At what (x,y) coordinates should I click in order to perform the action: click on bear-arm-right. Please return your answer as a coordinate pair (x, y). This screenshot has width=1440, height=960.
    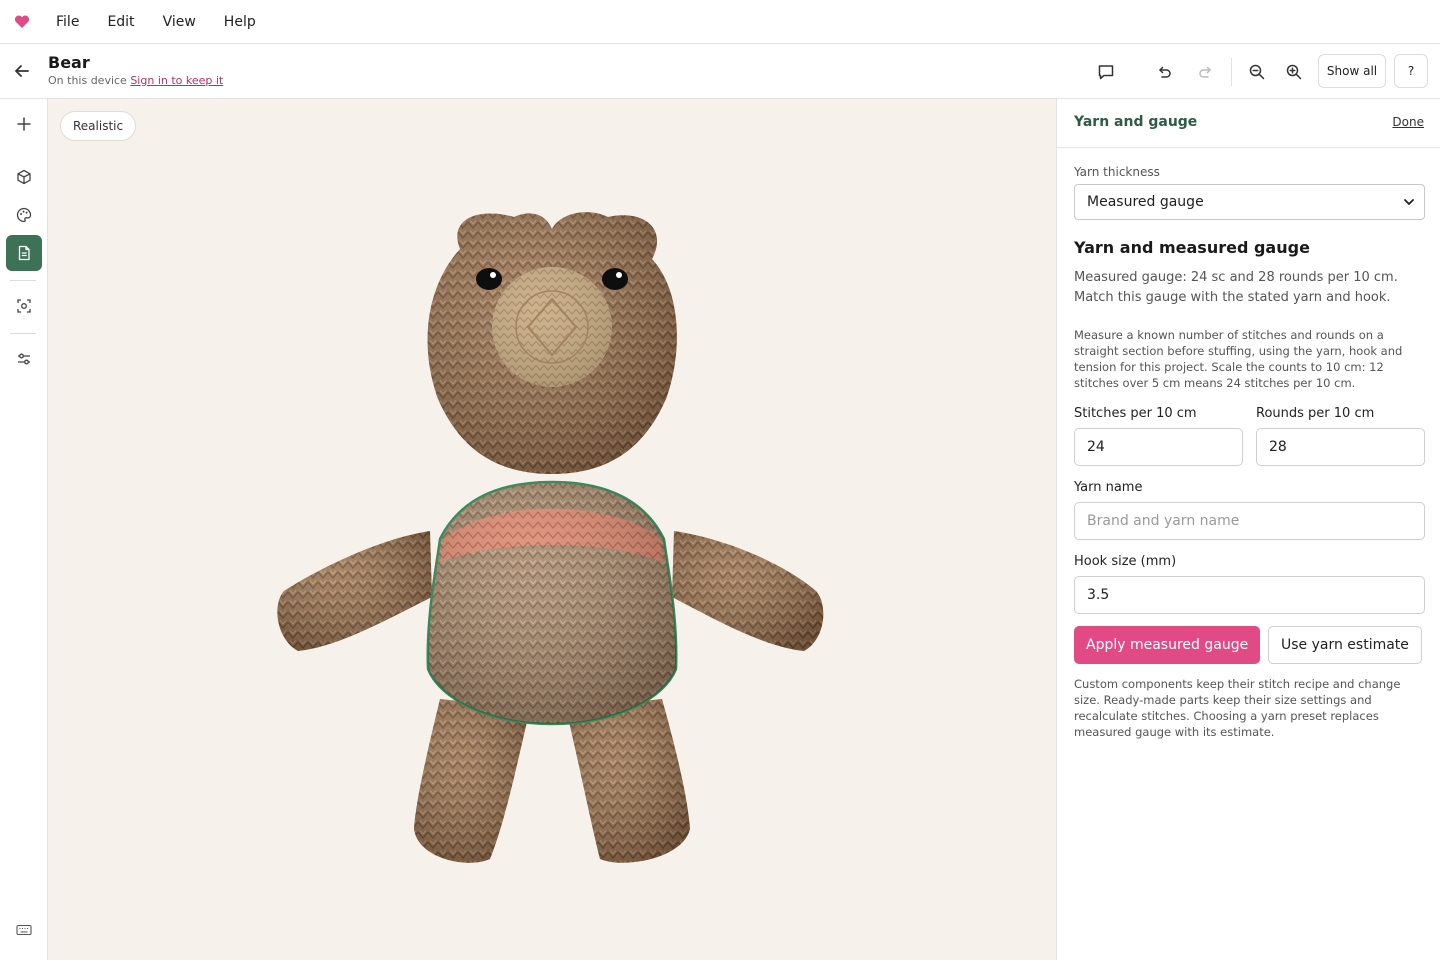
    Looking at the image, I should click on (748, 591).